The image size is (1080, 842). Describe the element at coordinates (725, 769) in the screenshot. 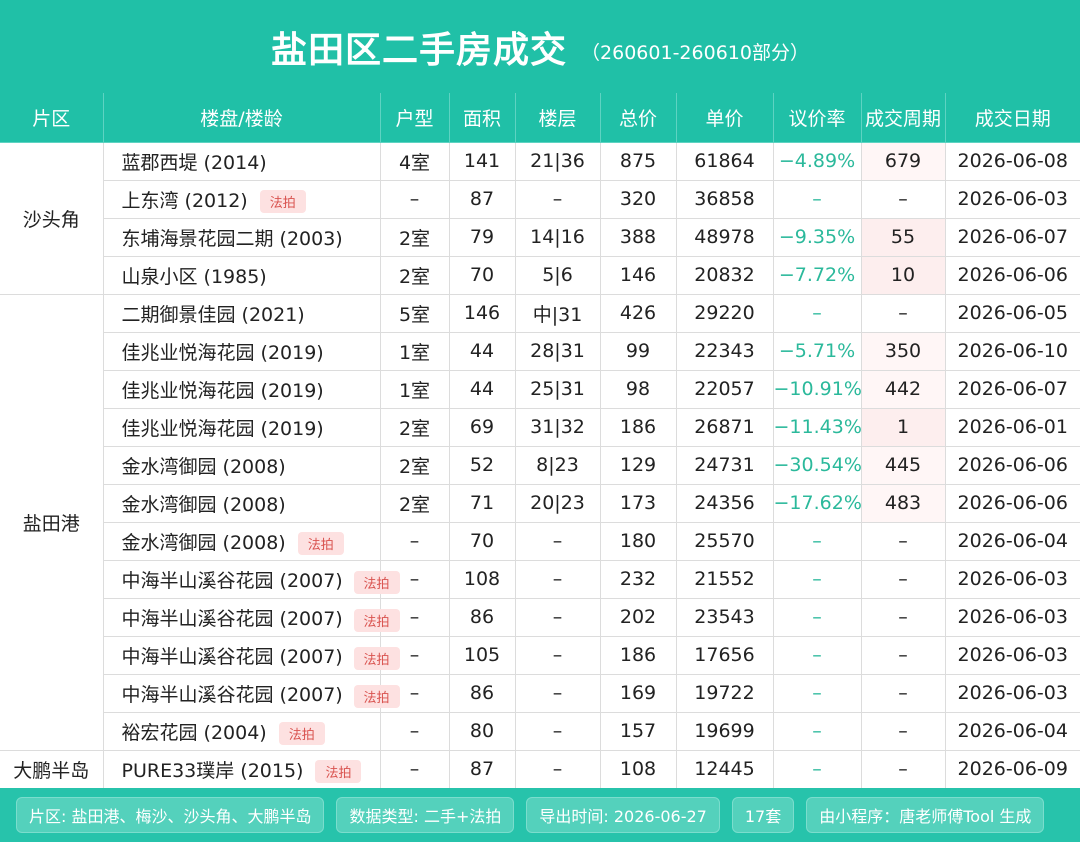

I see `unit-cell: 12445` at that location.